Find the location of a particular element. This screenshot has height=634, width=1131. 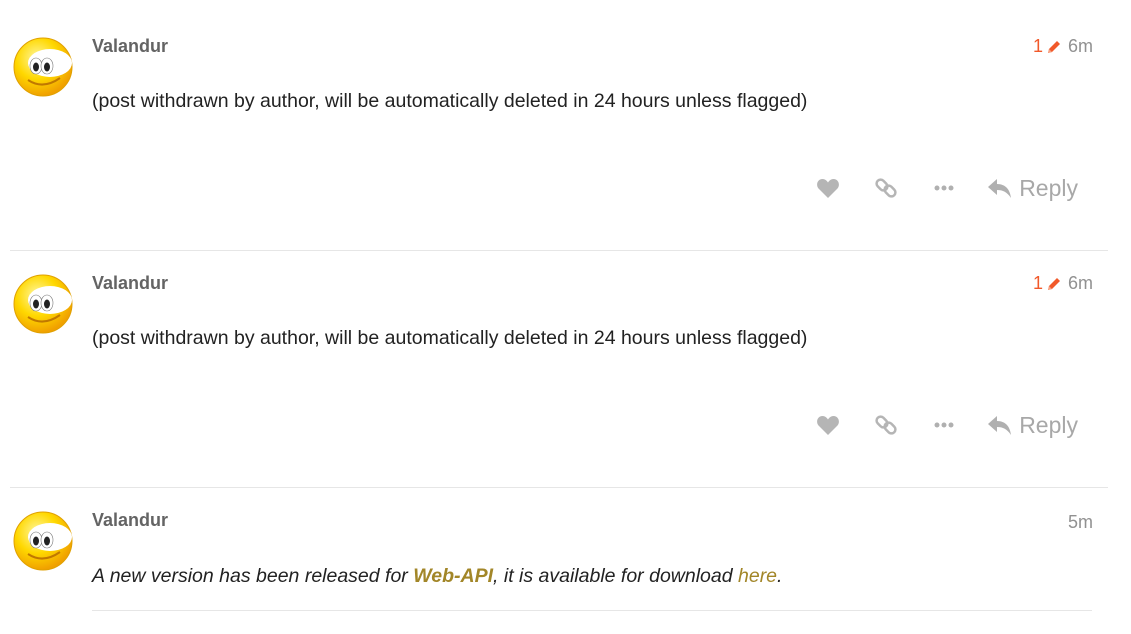

download-link: here is located at coordinates (757, 576).